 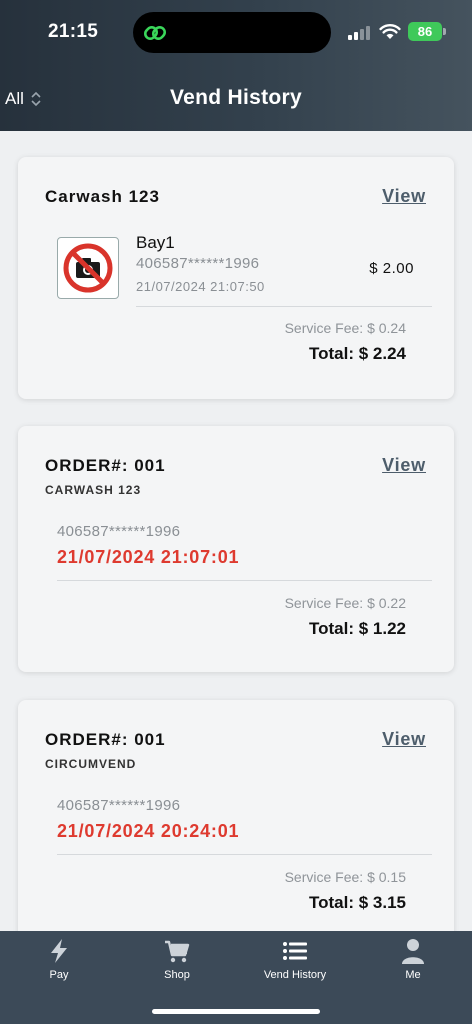 I want to click on tab-label: Me, so click(x=413, y=975).